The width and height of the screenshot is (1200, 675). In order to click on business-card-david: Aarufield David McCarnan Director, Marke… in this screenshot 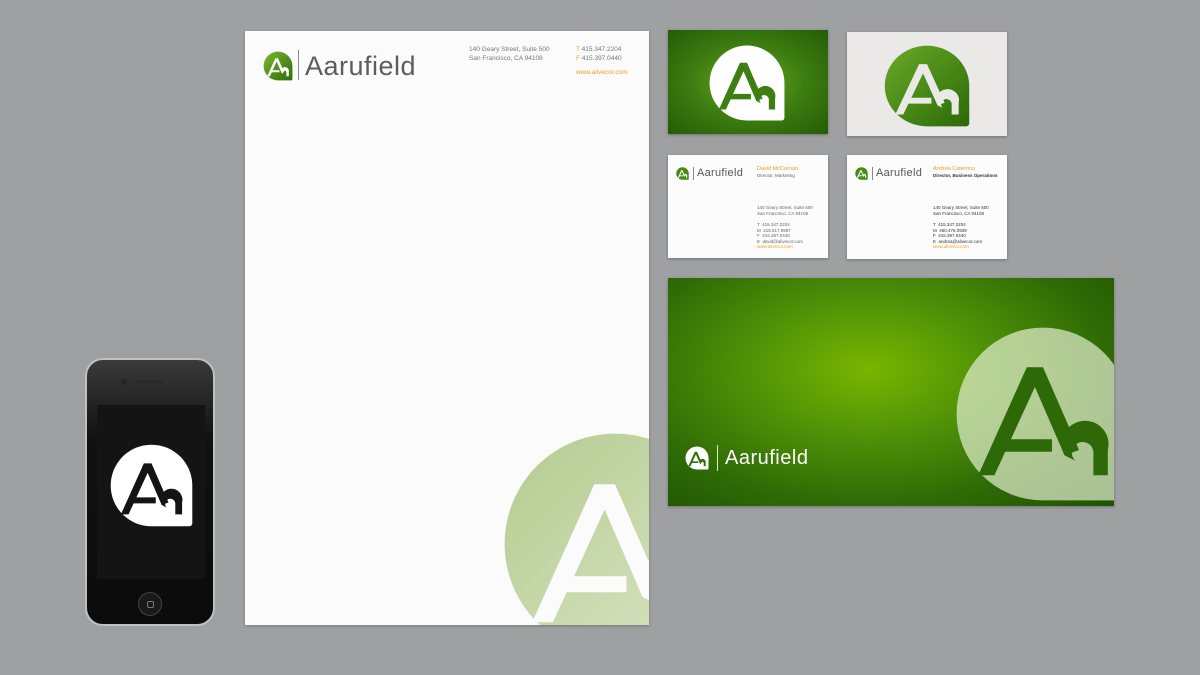, I will do `click(748, 206)`.